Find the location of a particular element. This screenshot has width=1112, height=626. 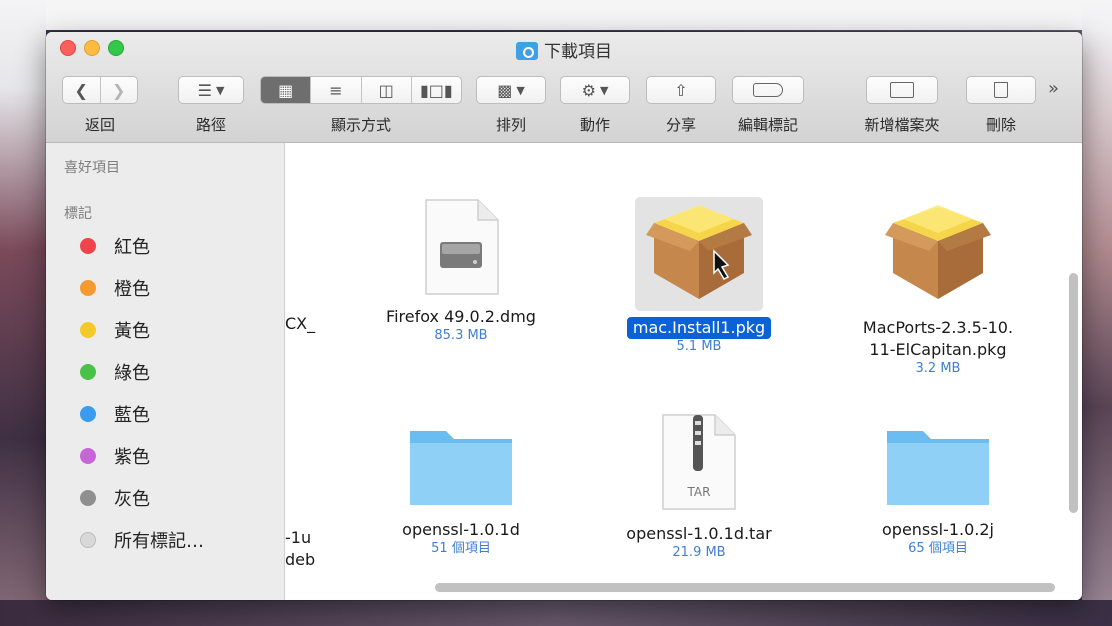

tag-icon is located at coordinates (768, 90).